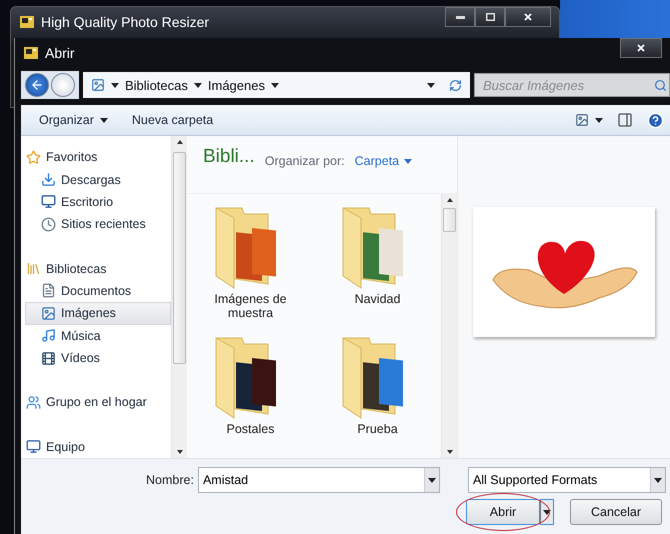 The image size is (670, 534). Describe the element at coordinates (383, 161) in the screenshot. I see `arrange-dropdown: Carpeta` at that location.